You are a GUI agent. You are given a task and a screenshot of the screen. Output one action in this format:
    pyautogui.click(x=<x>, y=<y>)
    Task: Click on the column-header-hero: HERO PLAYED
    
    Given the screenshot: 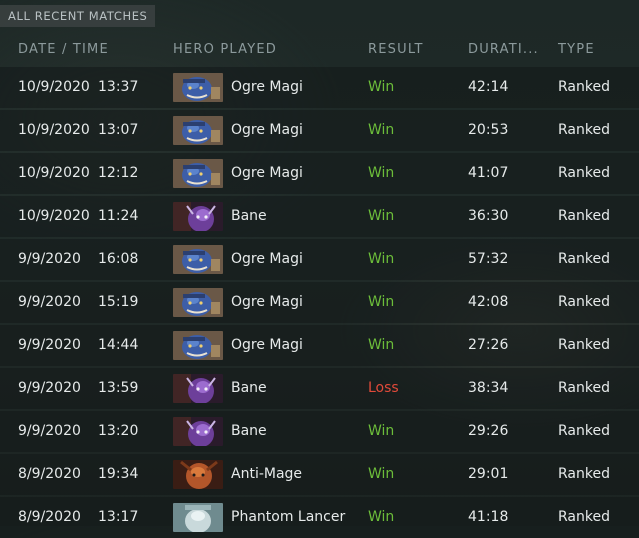 What is the action you would take?
    pyautogui.click(x=225, y=49)
    